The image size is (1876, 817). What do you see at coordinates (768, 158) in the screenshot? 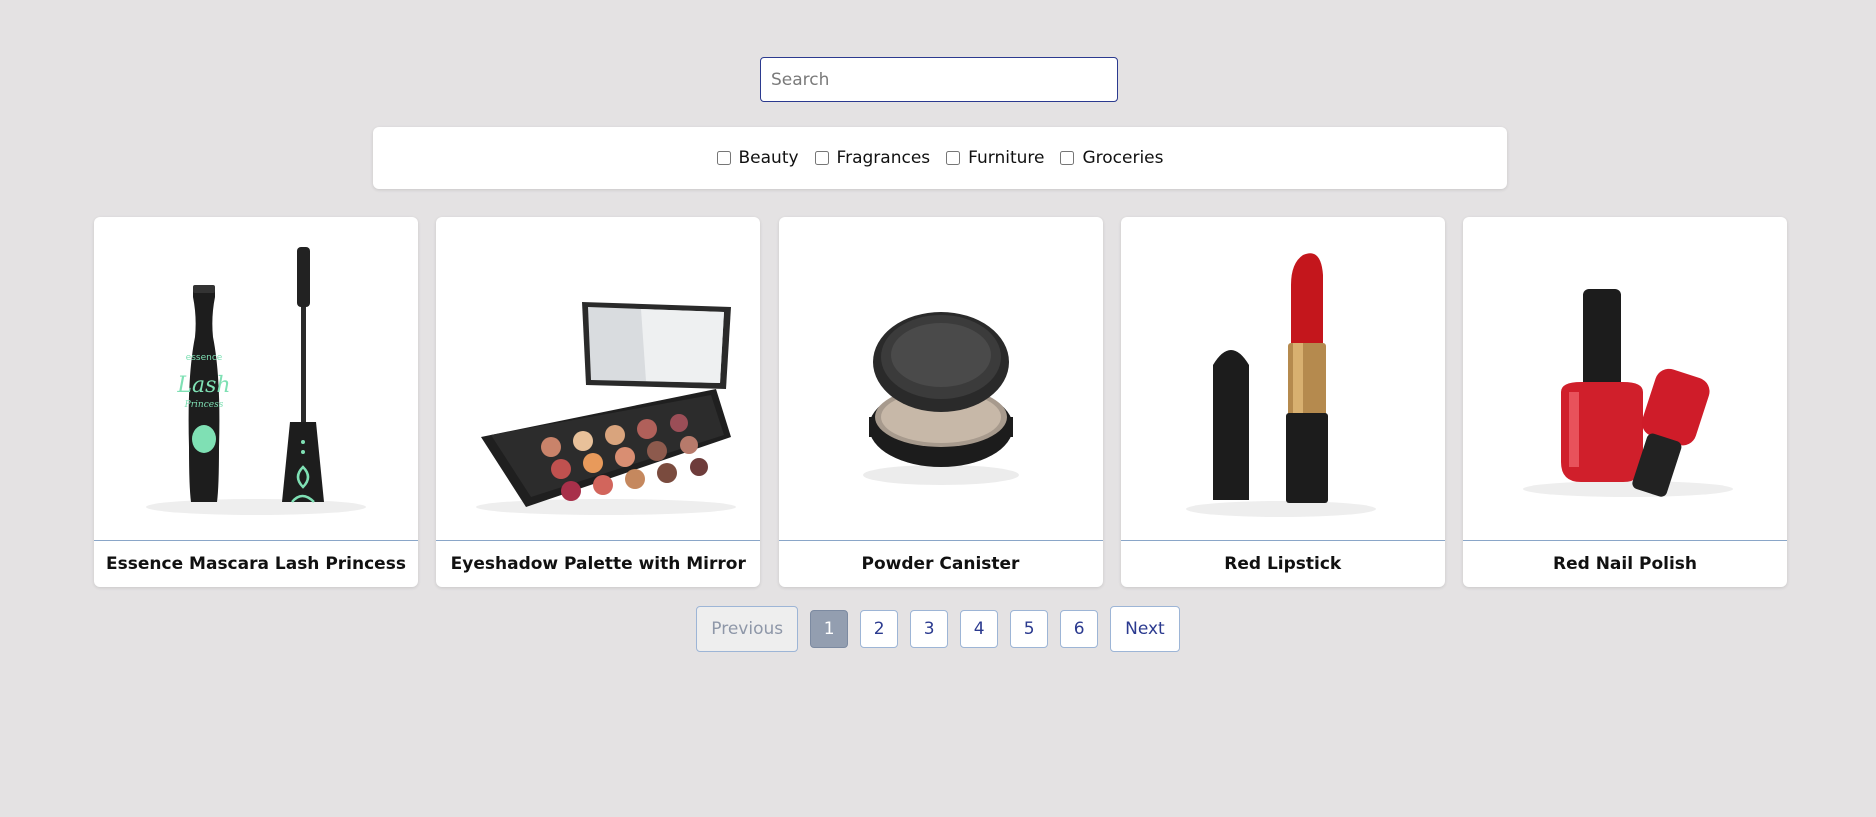
I see `filter-beauty-label: Beauty` at bounding box center [768, 158].